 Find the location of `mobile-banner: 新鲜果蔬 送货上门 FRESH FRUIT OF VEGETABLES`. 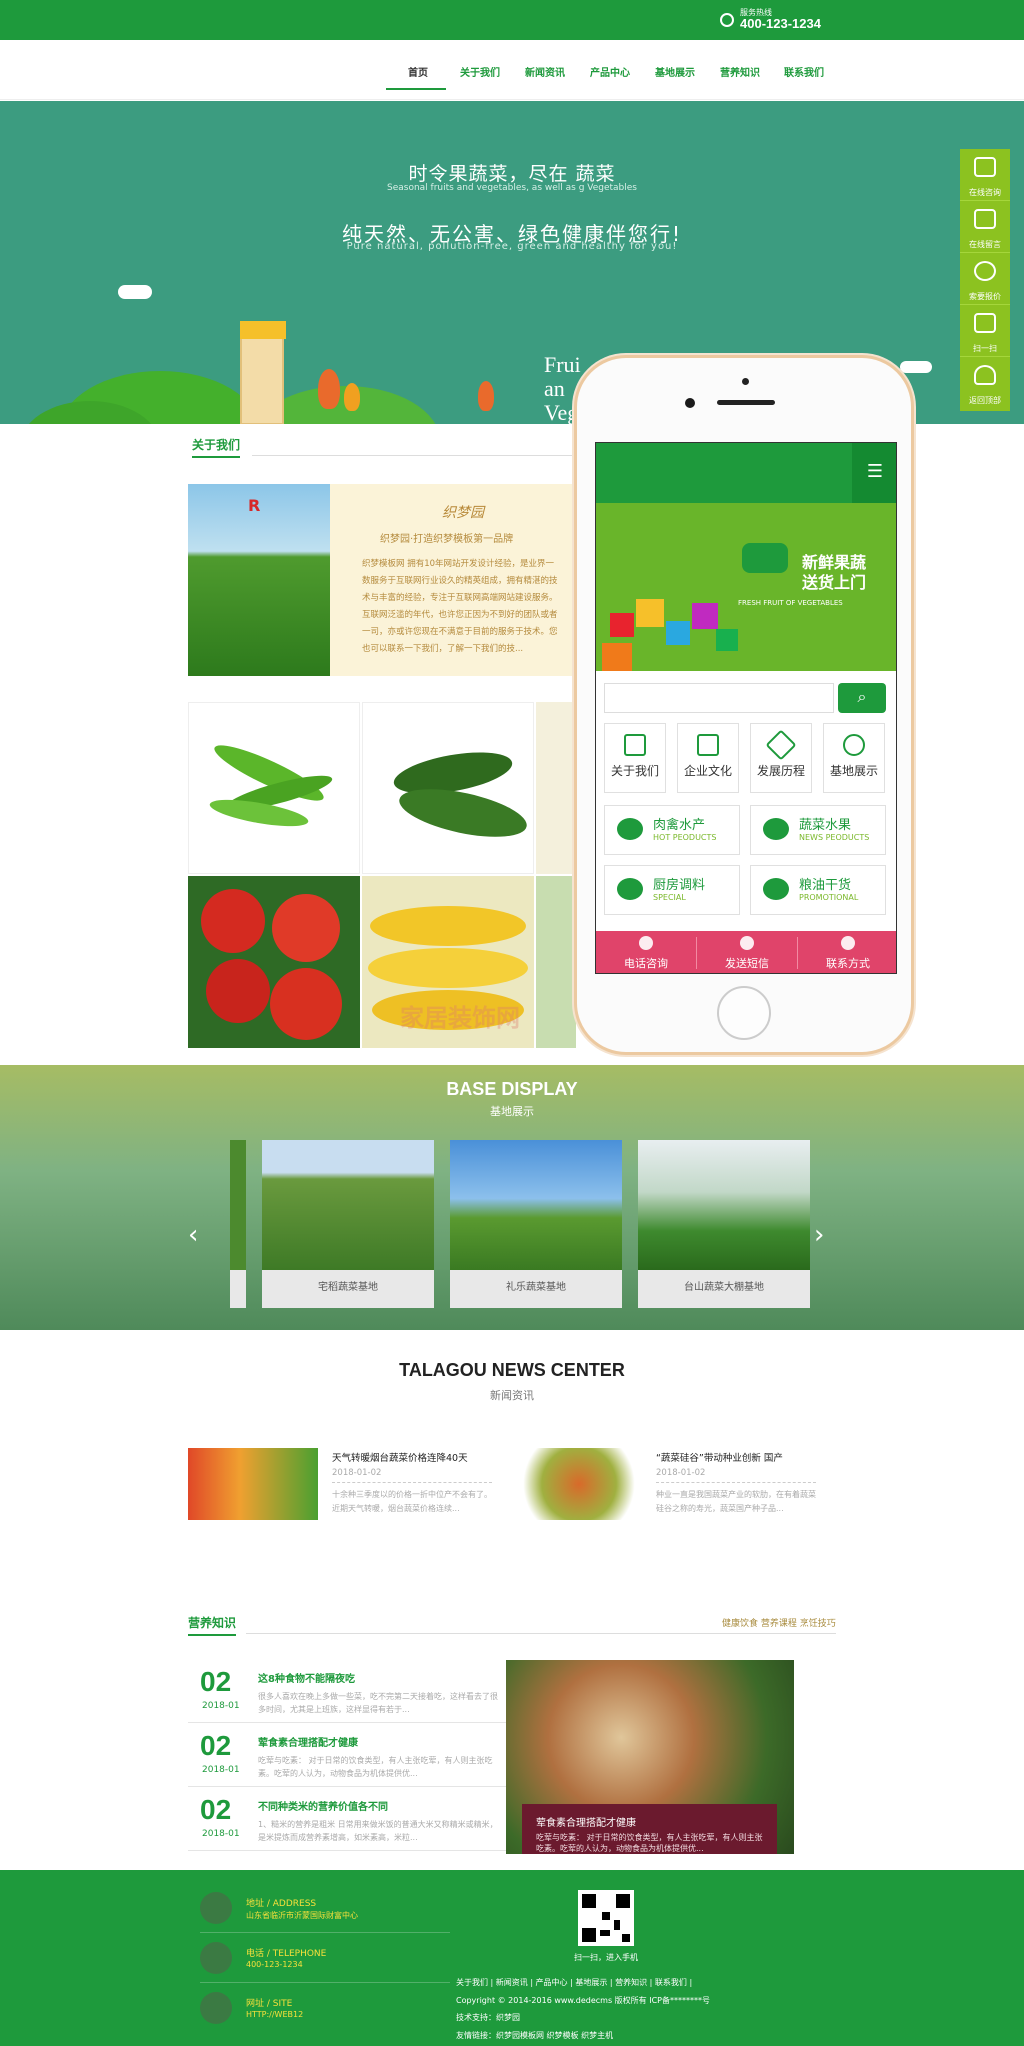

mobile-banner: 新鲜果蔬 送货上门 FRESH FRUIT OF VEGETABLES is located at coordinates (746, 587).